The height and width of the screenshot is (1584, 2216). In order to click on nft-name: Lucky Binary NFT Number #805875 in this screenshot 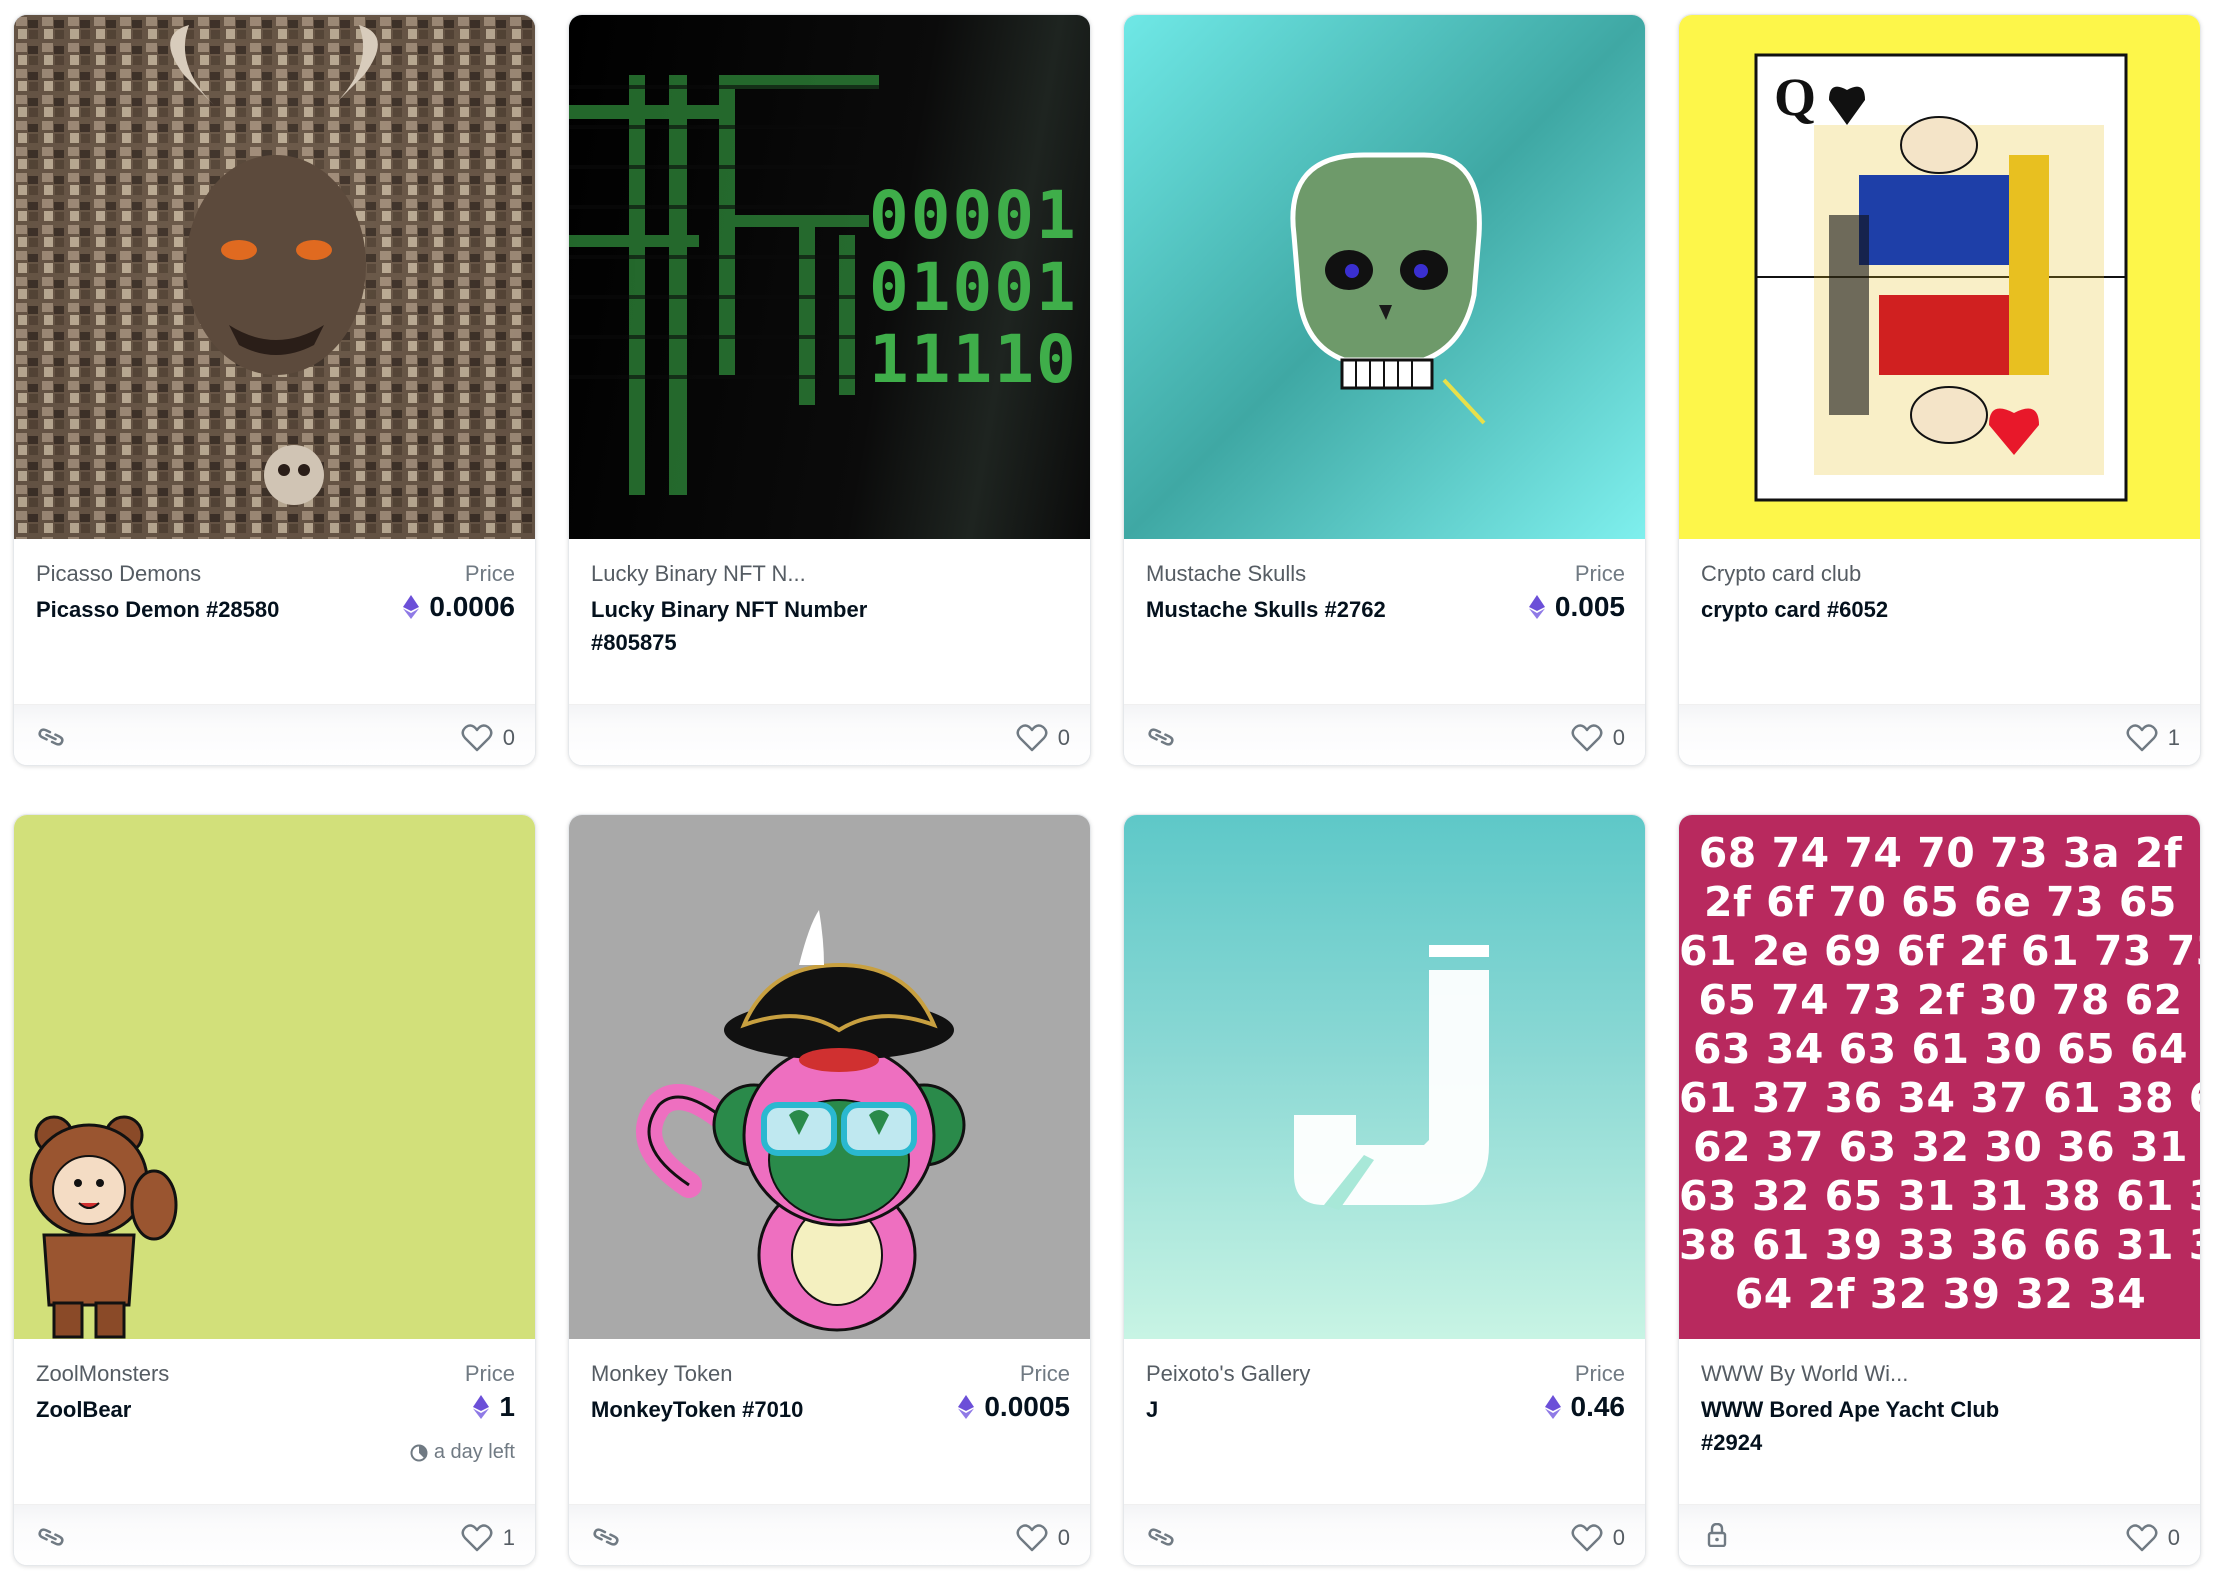, I will do `click(756, 626)`.